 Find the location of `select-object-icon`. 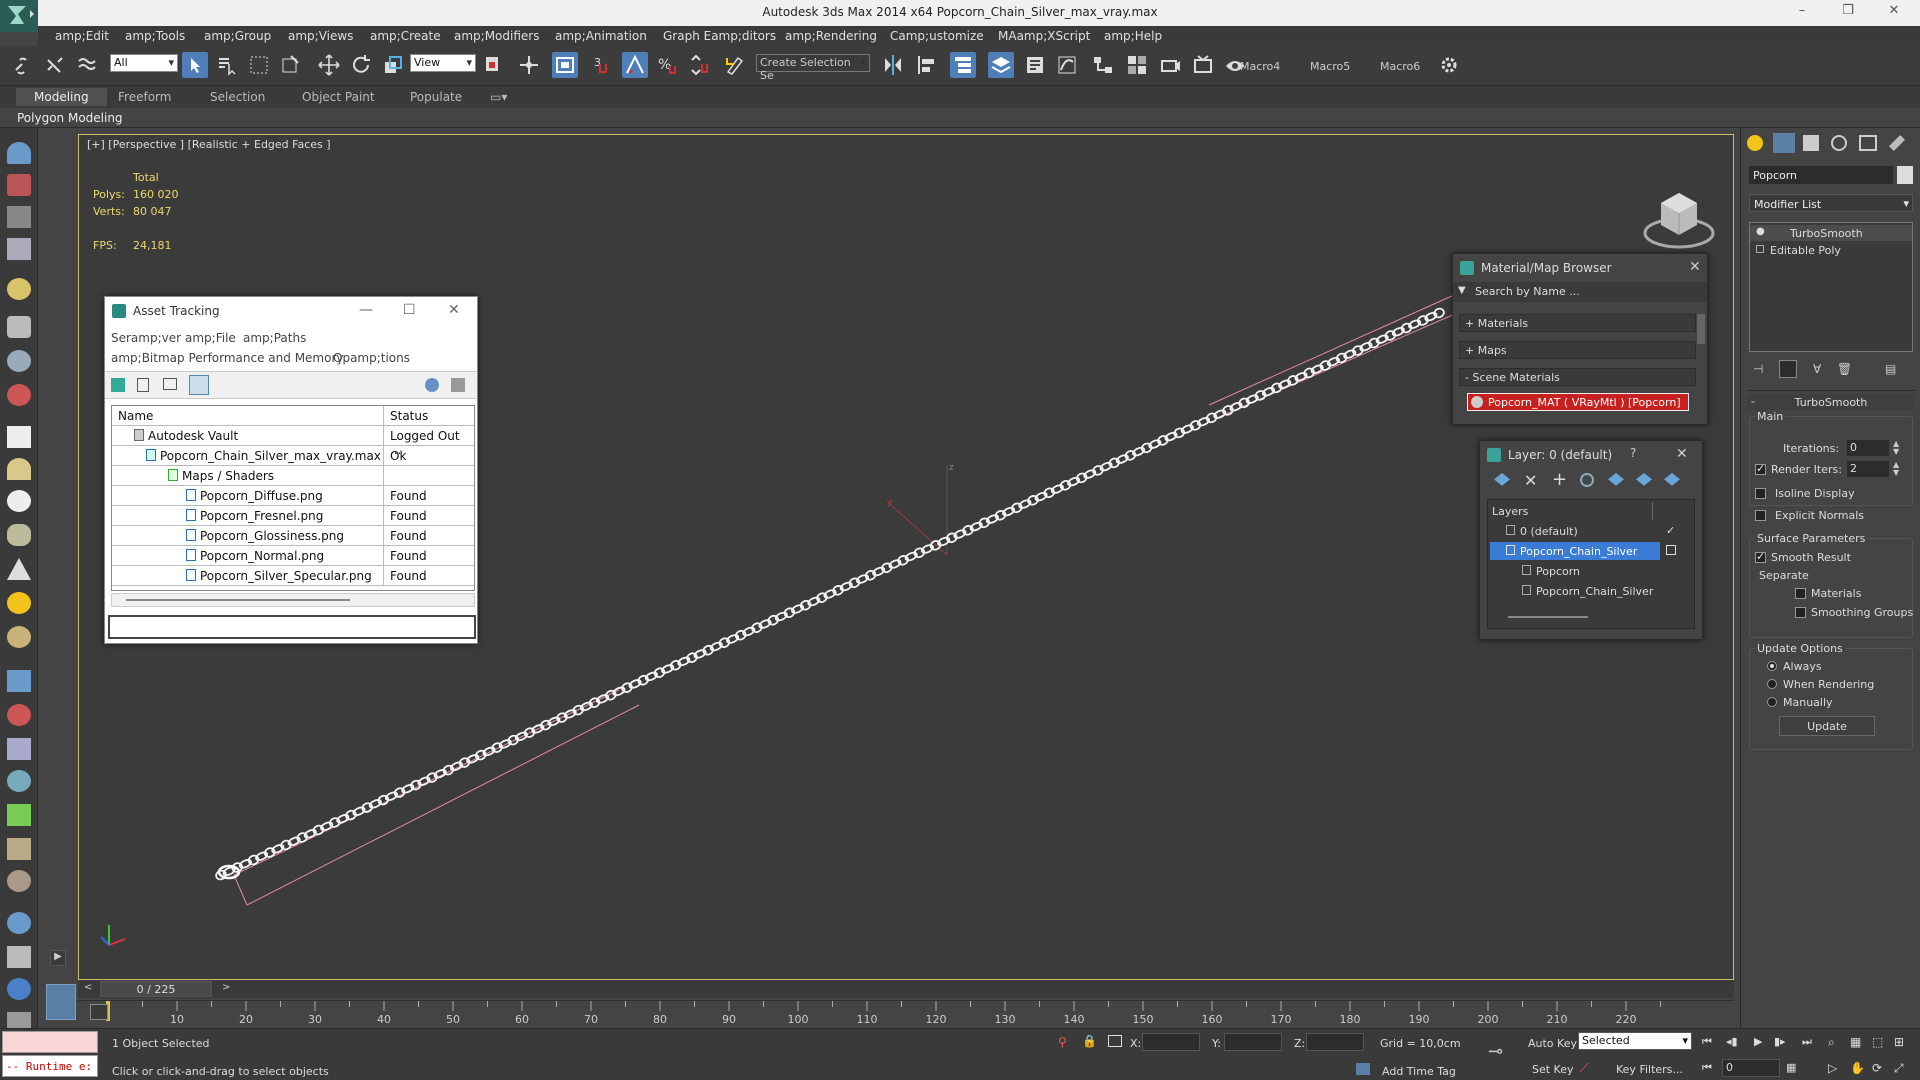

select-object-icon is located at coordinates (195, 65).